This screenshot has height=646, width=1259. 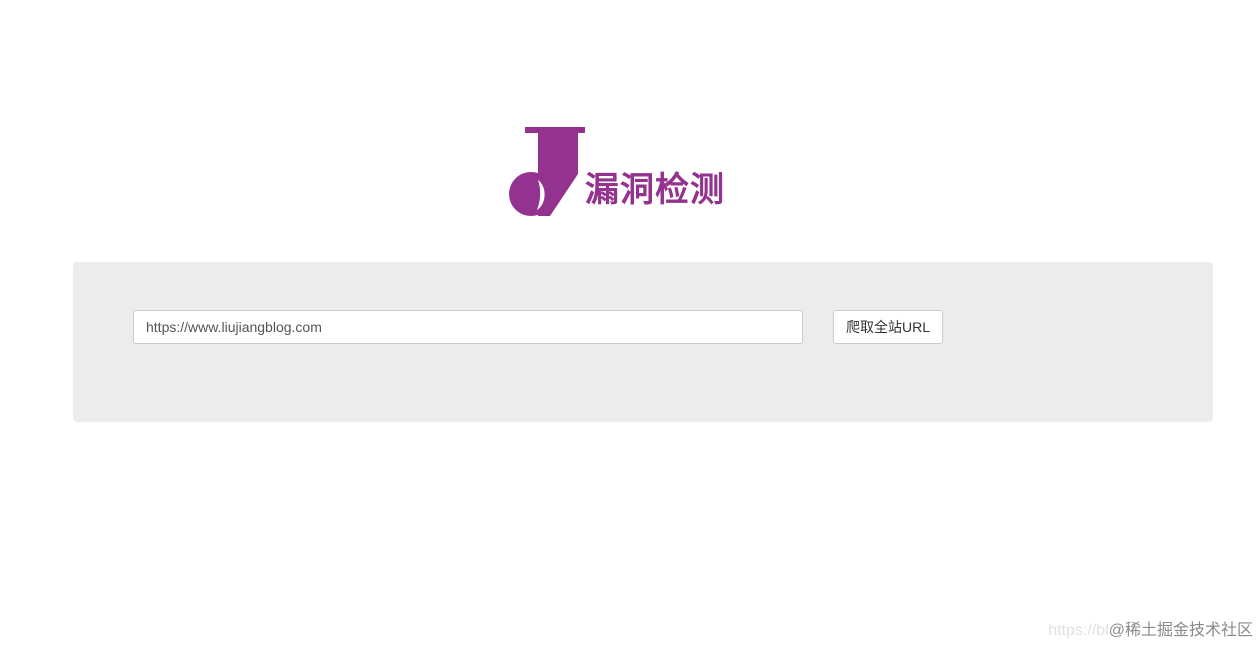 I want to click on crawl-all-urls-button: 爬取全站URL, so click(x=888, y=327).